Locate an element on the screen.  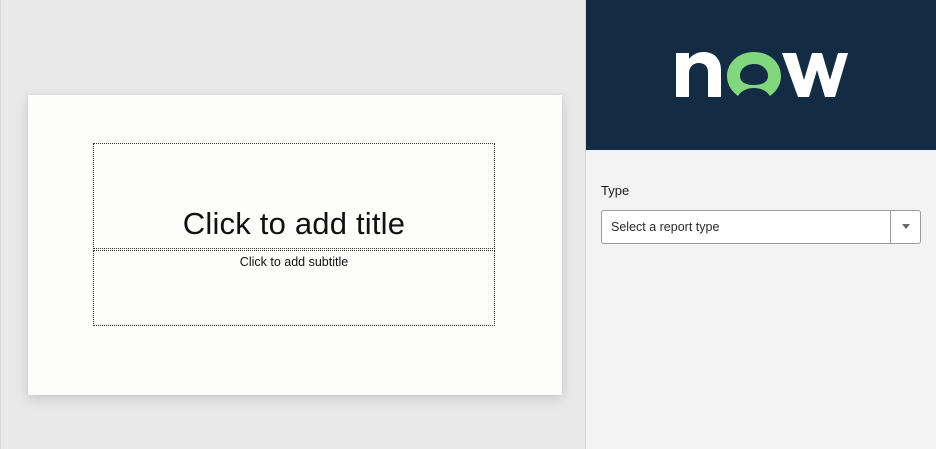
title-placeholder-text: Click to add title is located at coordinates (294, 223).